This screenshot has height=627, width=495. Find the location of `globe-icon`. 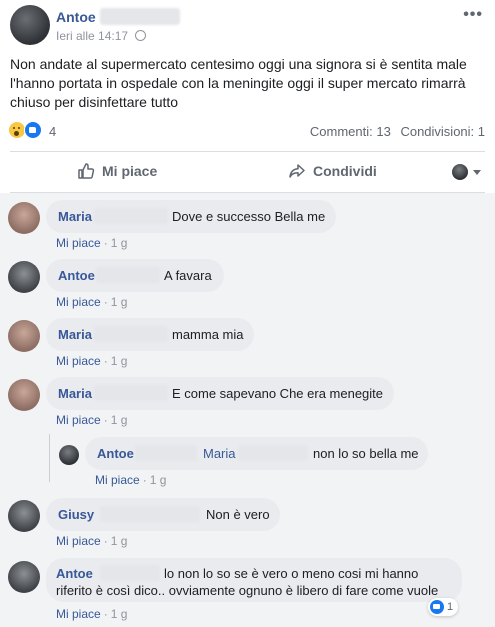

globe-icon is located at coordinates (141, 35).